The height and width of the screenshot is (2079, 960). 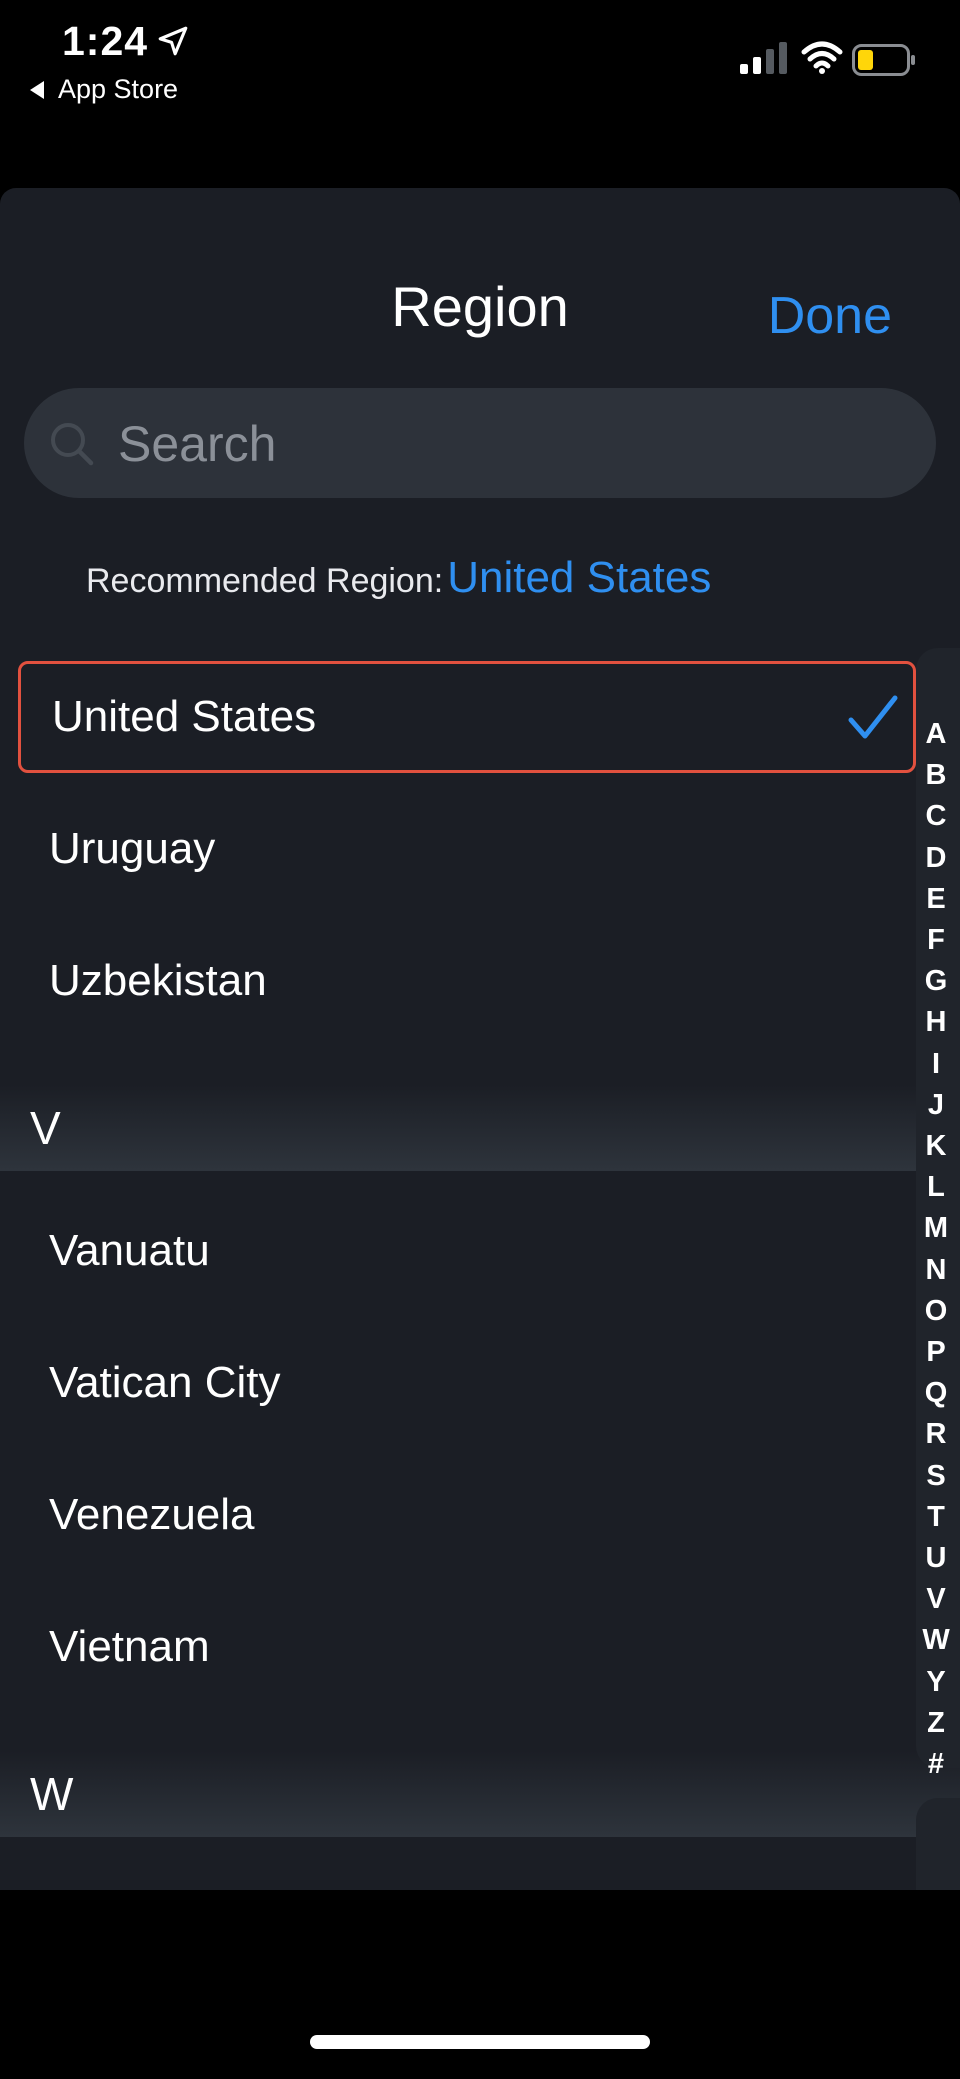 I want to click on list-item: Vanuatu, so click(x=458, y=1251).